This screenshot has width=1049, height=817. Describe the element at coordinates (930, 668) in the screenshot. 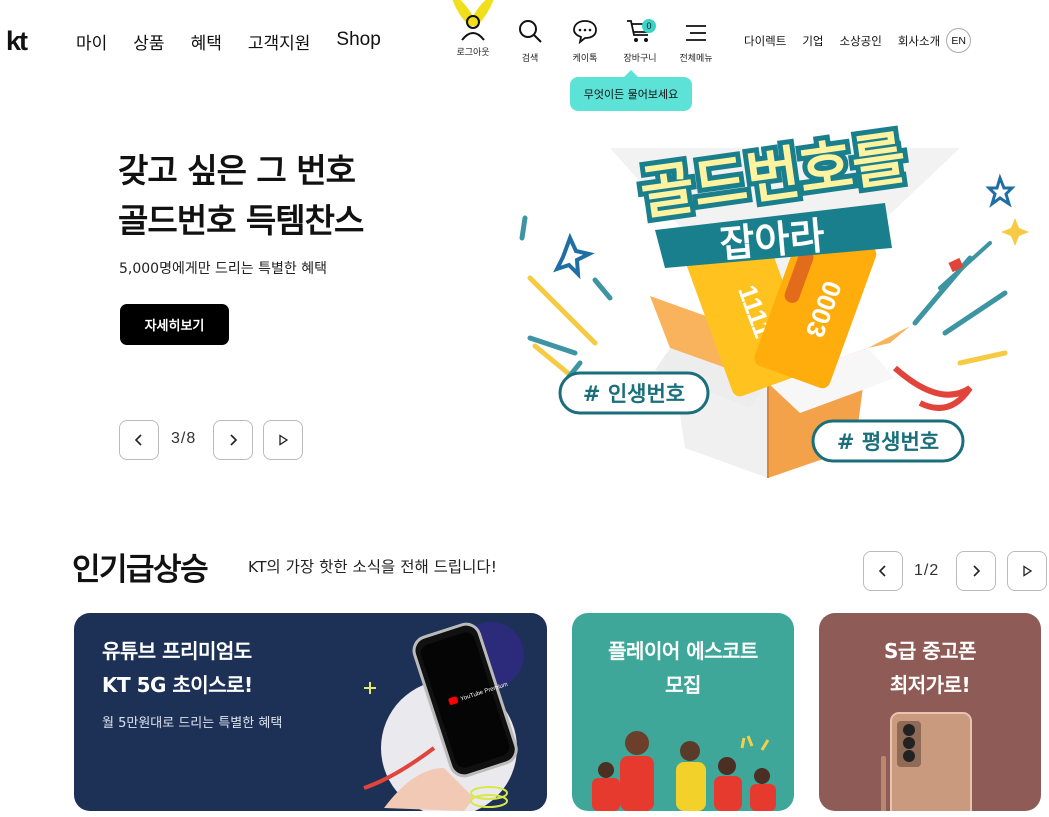

I see `card3-title: S급 중고폰 최저가로!` at that location.